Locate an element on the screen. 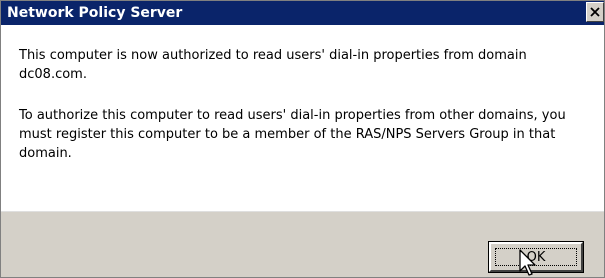 The height and width of the screenshot is (278, 605). mouse-pointer-icon is located at coordinates (527, 262).